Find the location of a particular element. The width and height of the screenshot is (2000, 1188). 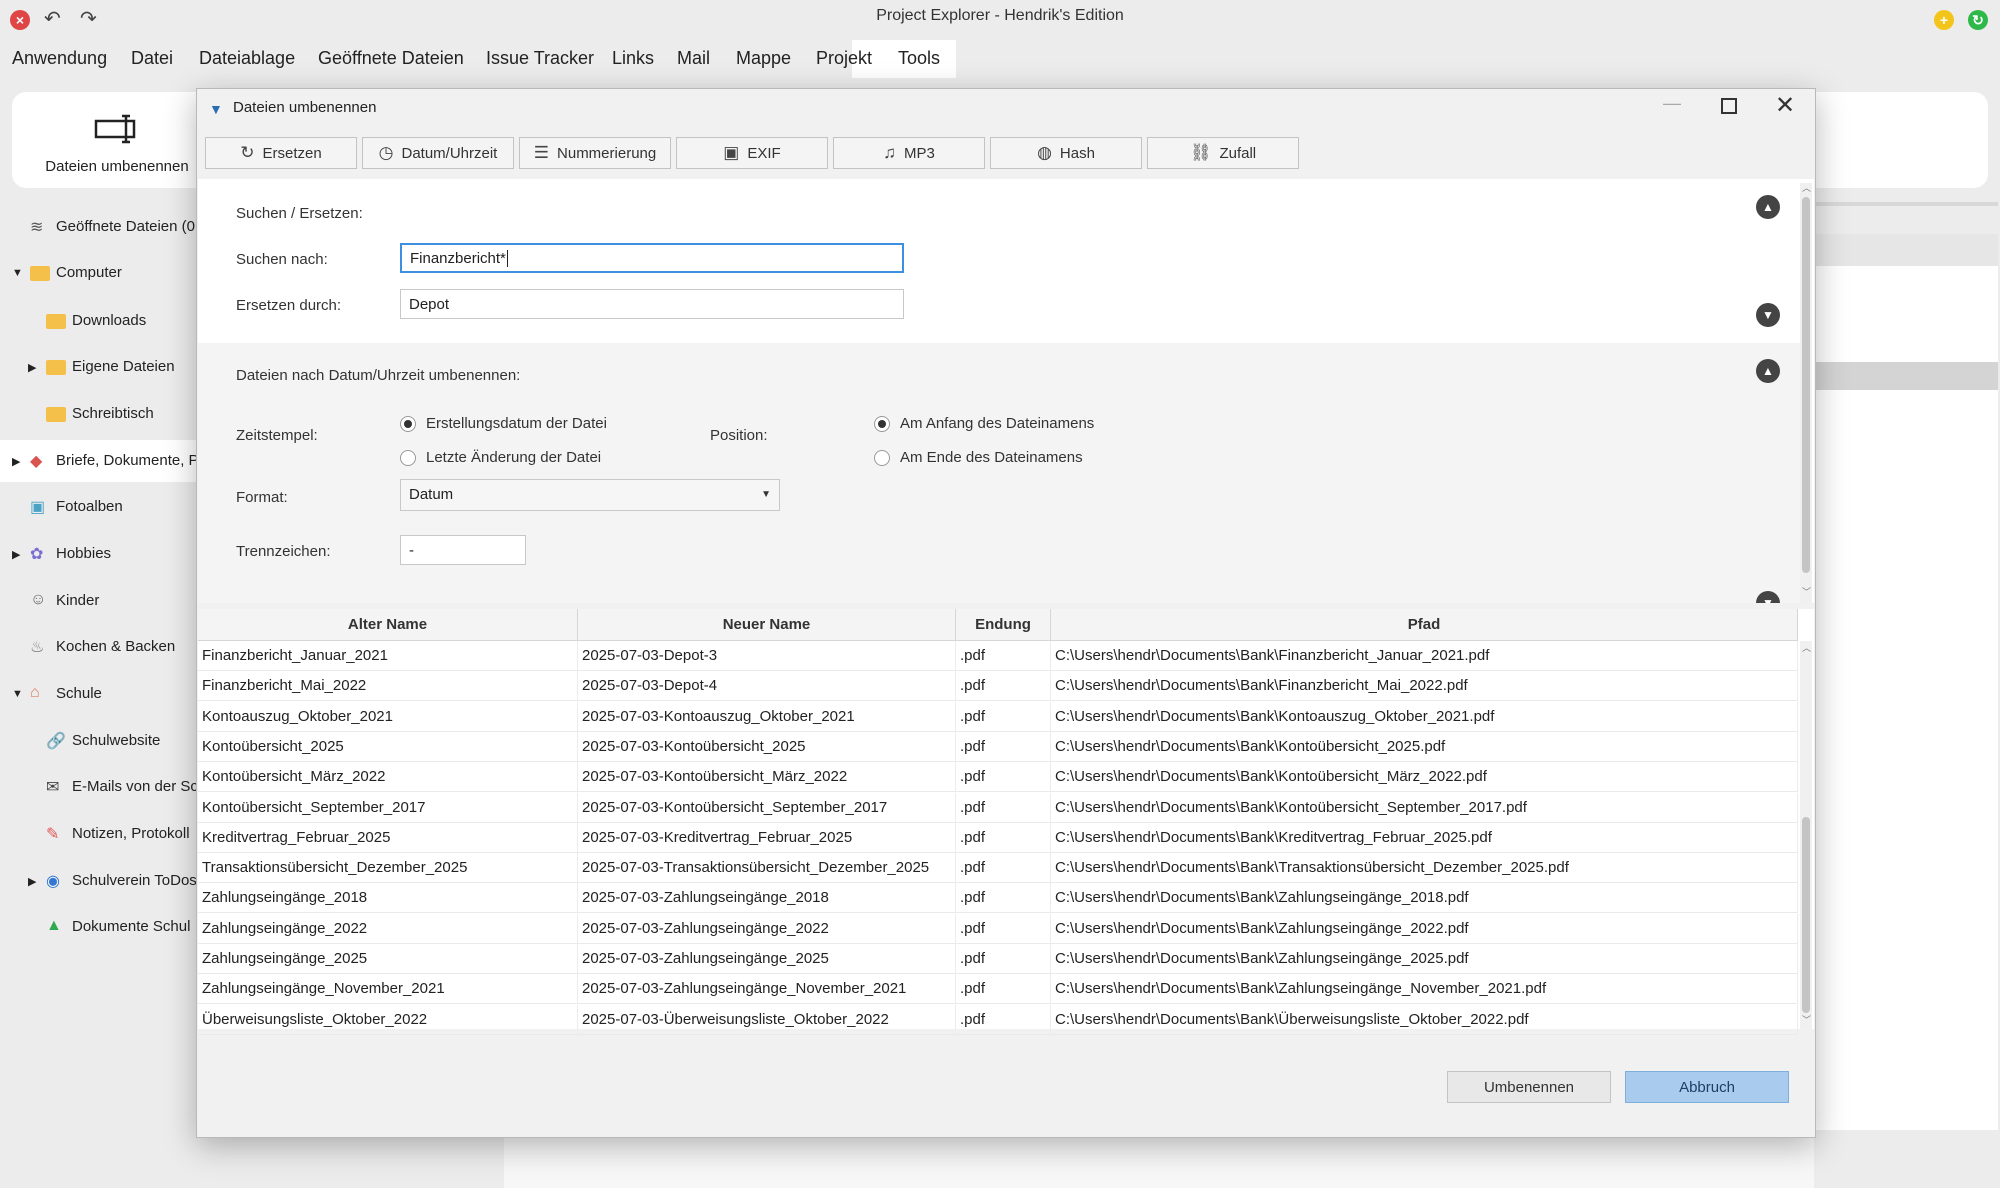

timestamp-option-0: Erstellungsdatum der Datei is located at coordinates (520, 424).